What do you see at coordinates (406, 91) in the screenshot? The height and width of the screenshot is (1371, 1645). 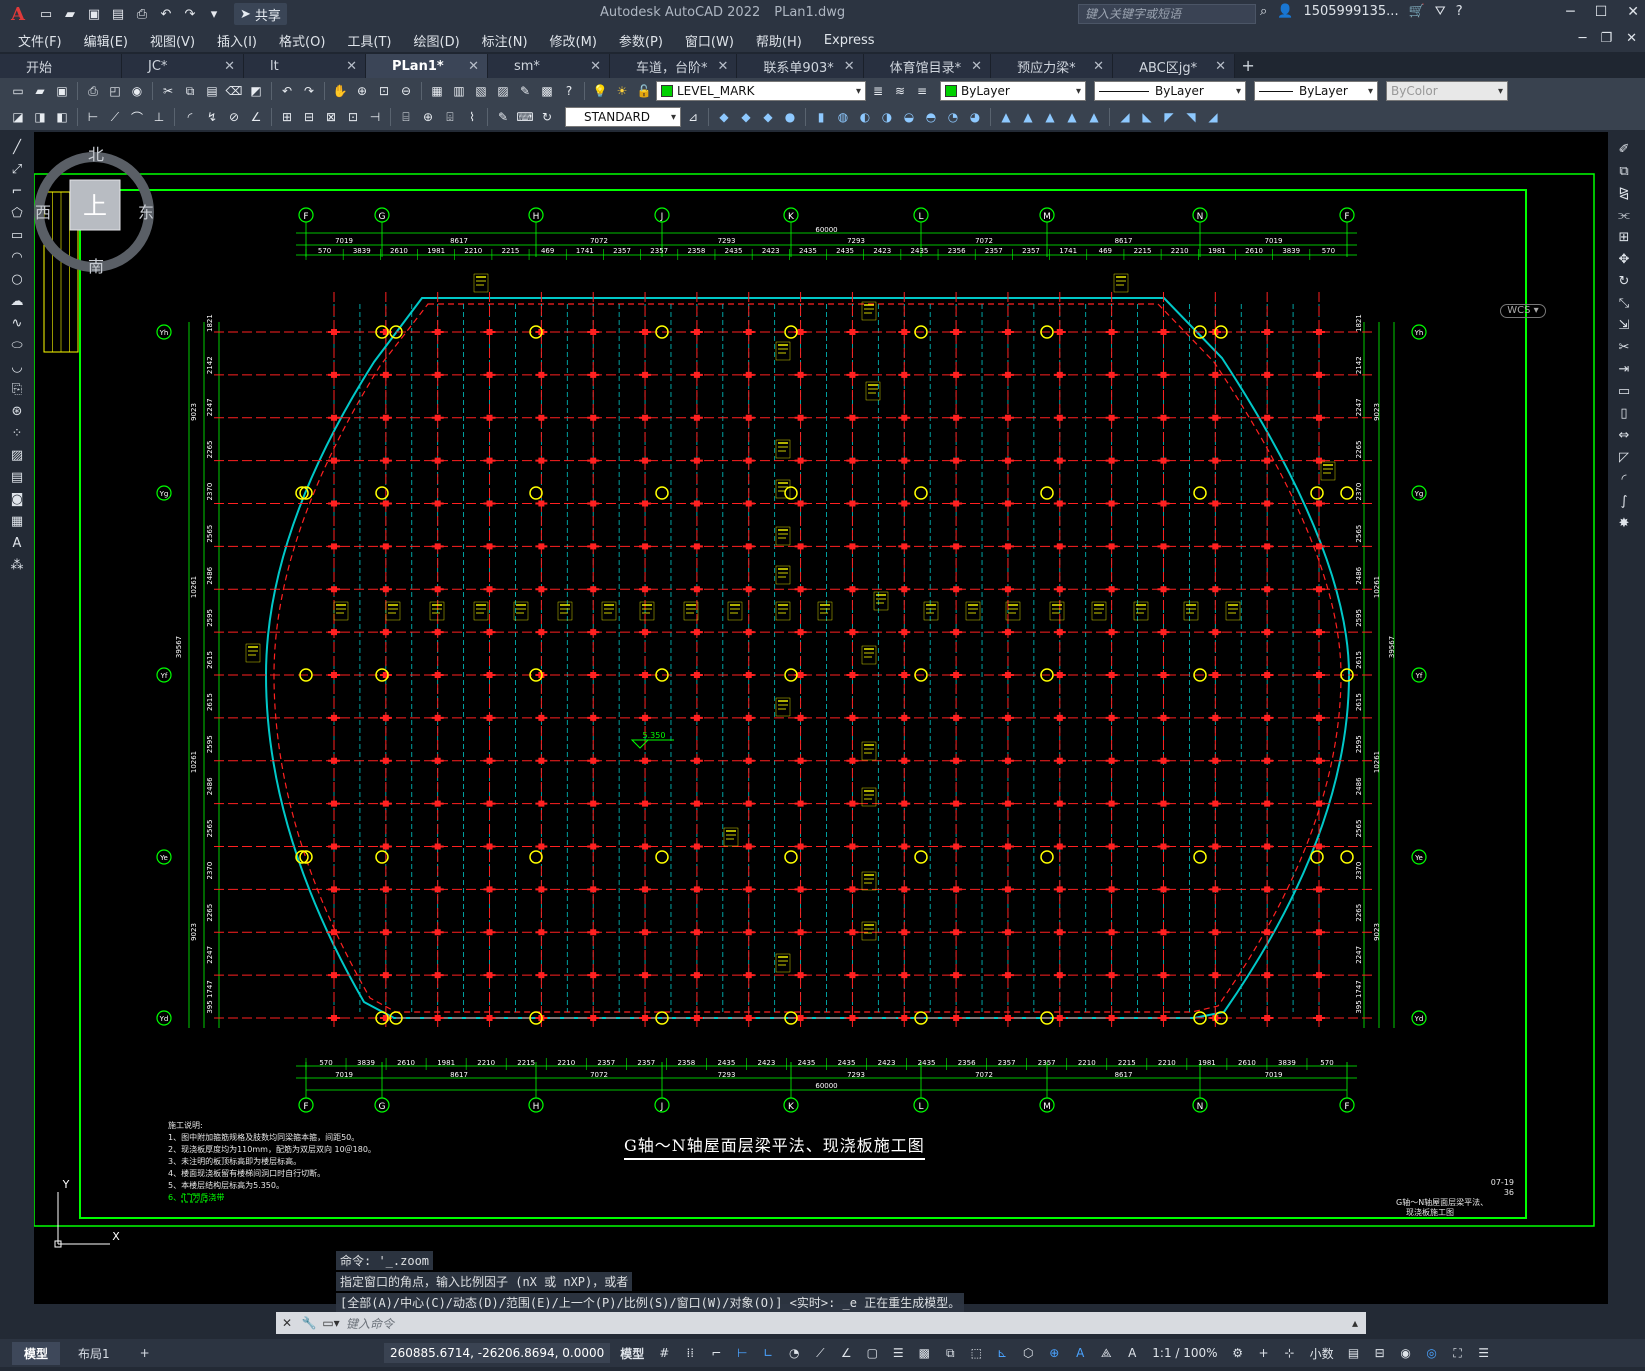 I see `zoom-previous-icon: ⊖` at bounding box center [406, 91].